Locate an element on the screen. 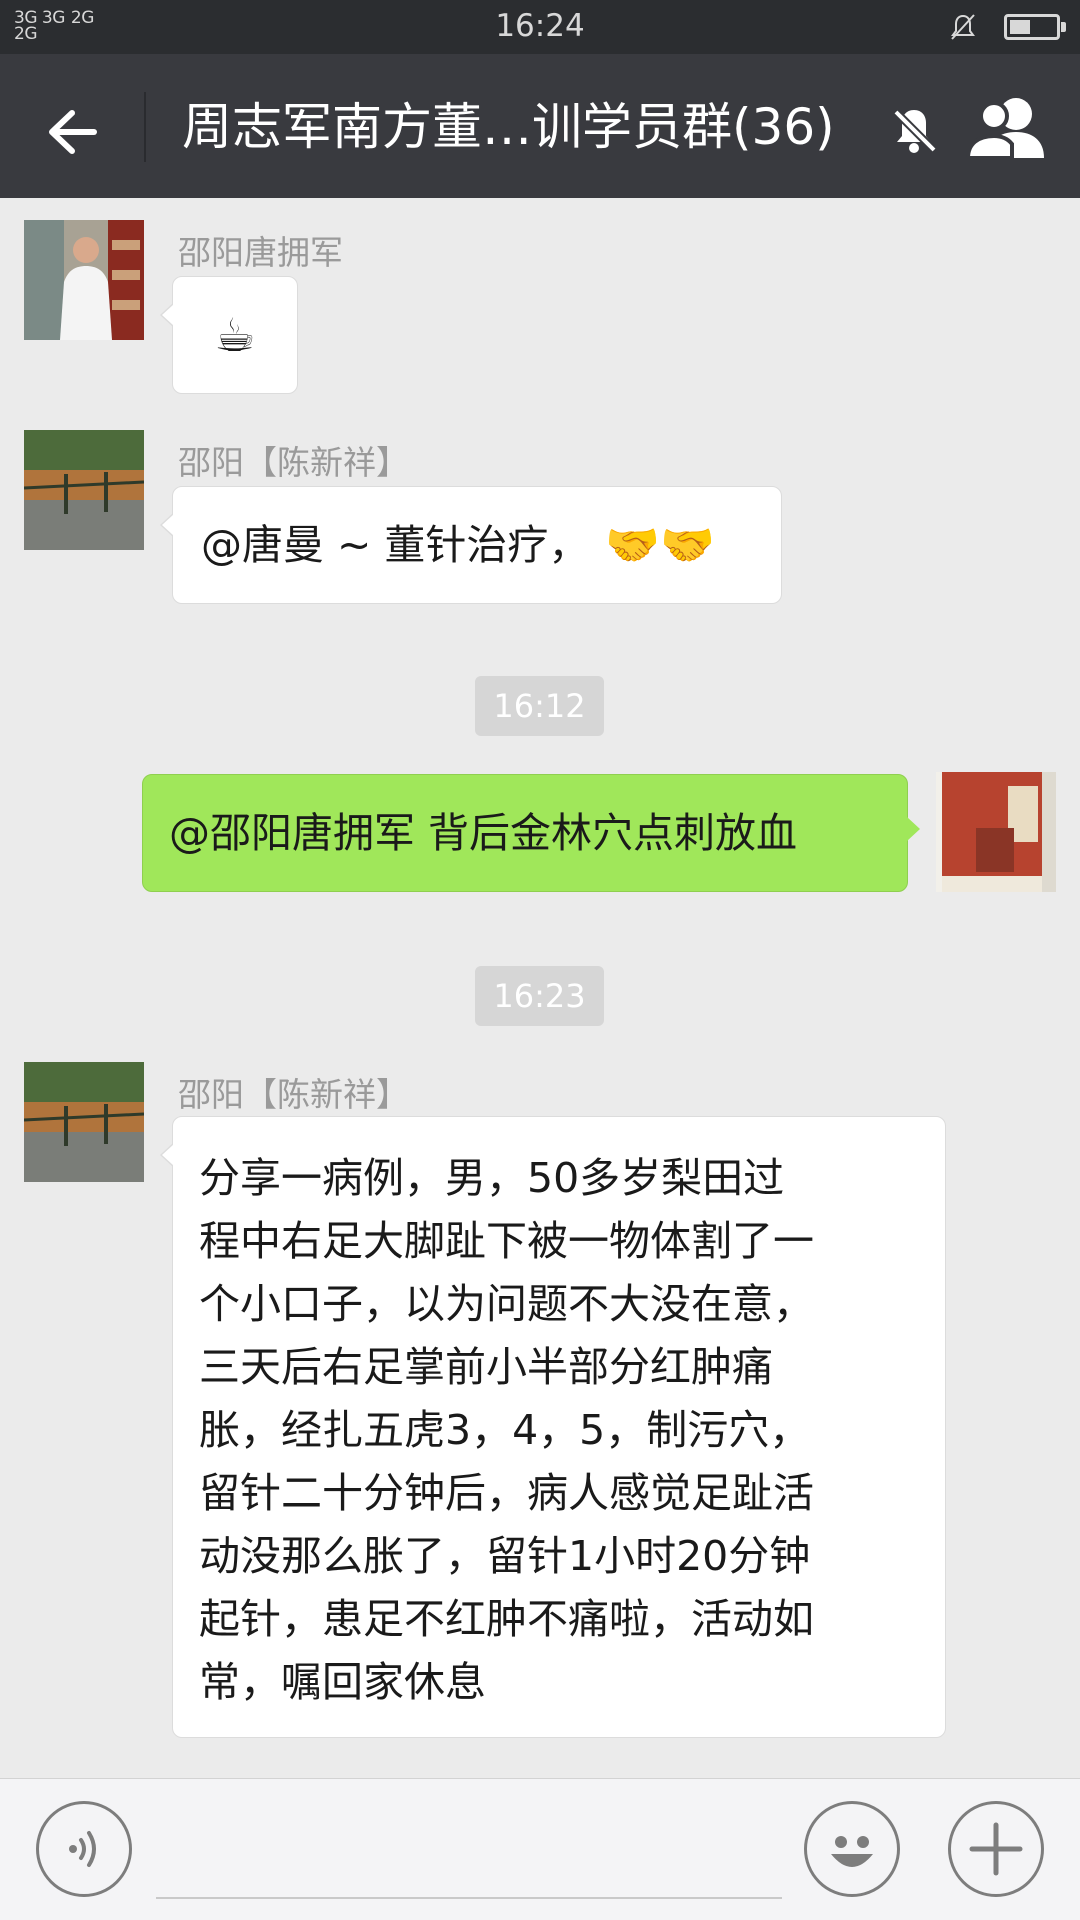  timestamp: 16:12 is located at coordinates (539, 706).